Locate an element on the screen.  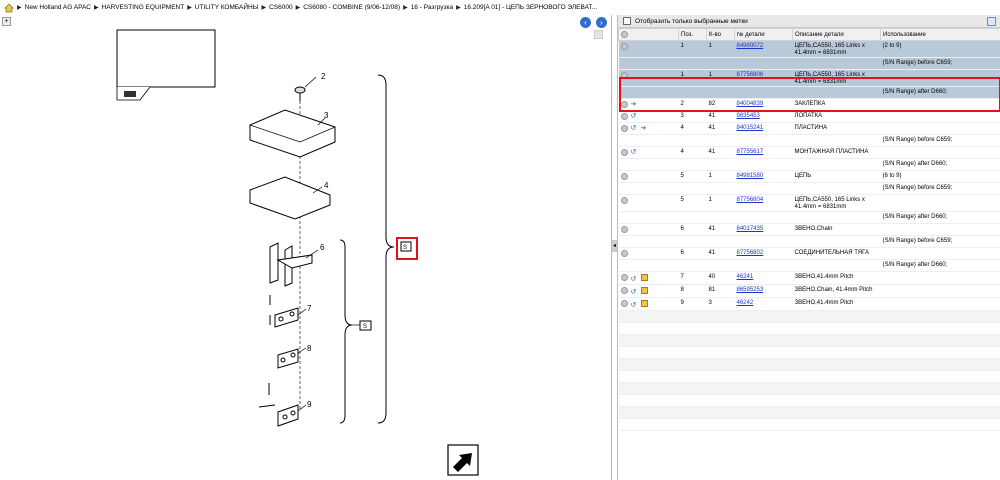
part-number-link: 46241 is located at coordinates (745, 277).